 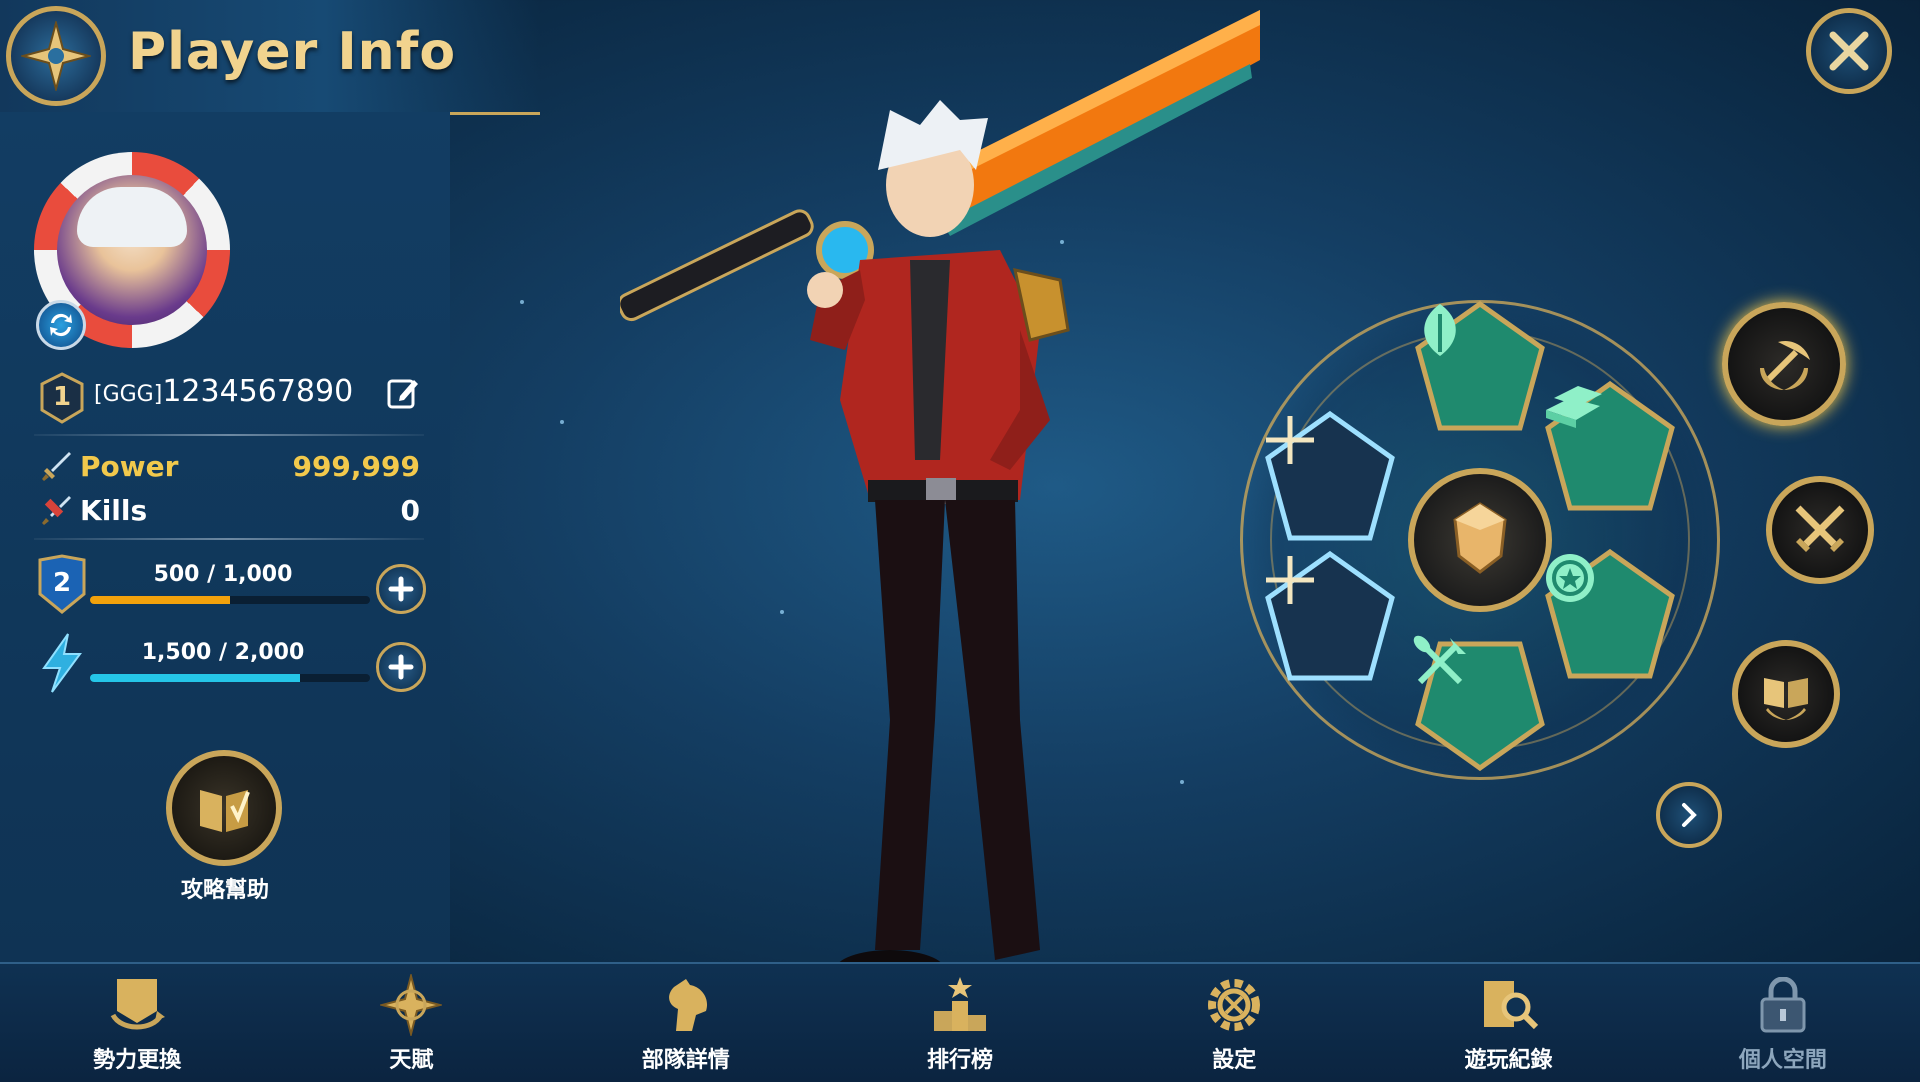 I want to click on nav-label: 勢力更換, so click(x=137, y=1060).